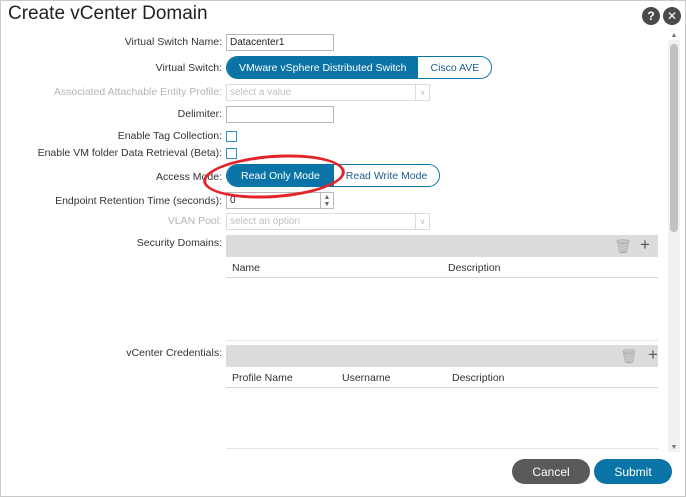  What do you see at coordinates (194, 221) in the screenshot?
I see `vlan-pool-label: VLAN Pool:` at bounding box center [194, 221].